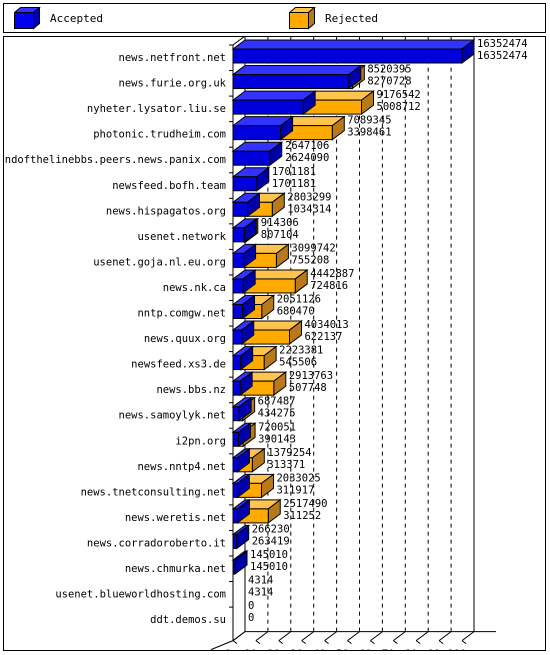 The width and height of the screenshot is (550, 655). Describe the element at coordinates (326, 325) in the screenshot. I see `value-label-total: 4034013` at that location.